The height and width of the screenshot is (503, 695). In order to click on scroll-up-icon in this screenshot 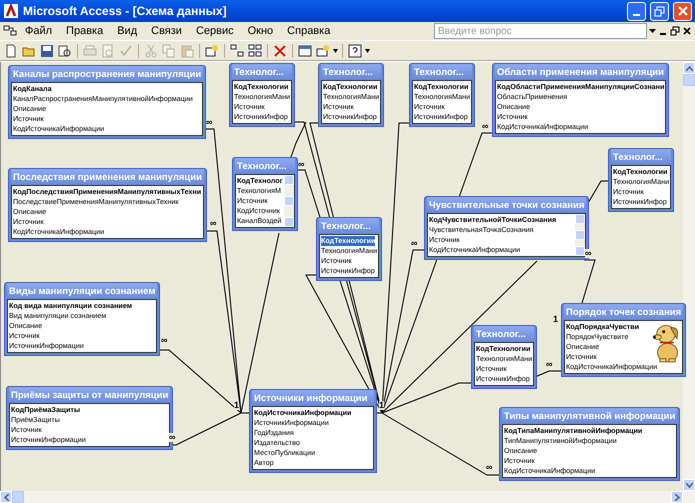, I will do `click(689, 68)`.